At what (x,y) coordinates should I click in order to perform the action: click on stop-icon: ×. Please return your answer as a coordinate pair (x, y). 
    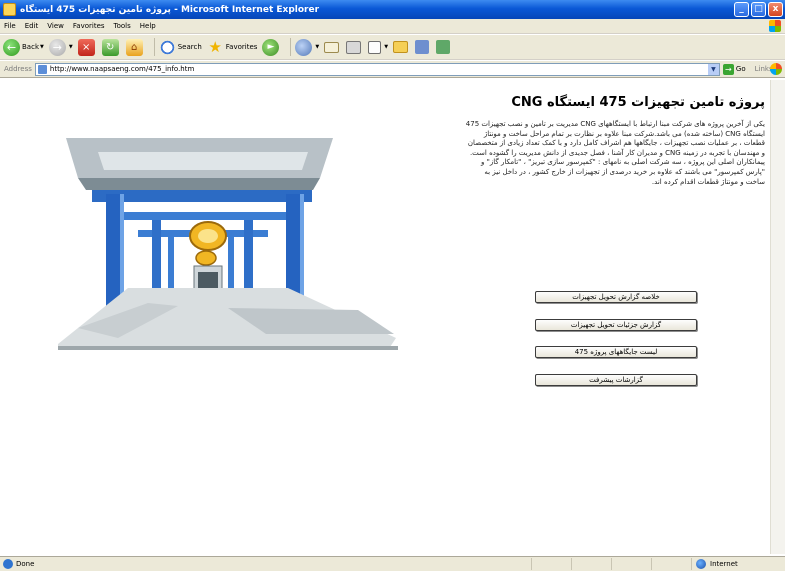
    Looking at the image, I should click on (86, 47).